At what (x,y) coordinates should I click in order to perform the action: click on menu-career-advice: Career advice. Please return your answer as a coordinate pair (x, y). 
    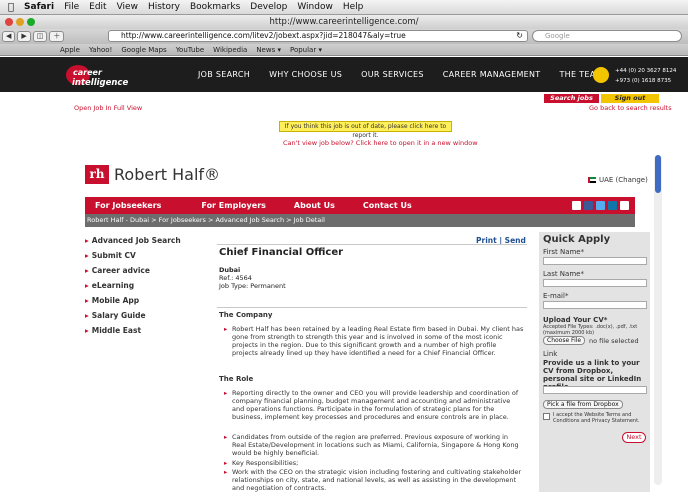
    Looking at the image, I should click on (140, 273).